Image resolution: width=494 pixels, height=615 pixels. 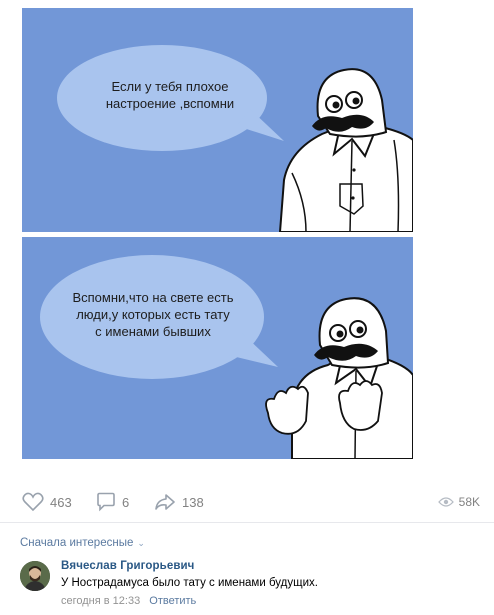 What do you see at coordinates (165, 502) in the screenshot?
I see `share-arrow-icon` at bounding box center [165, 502].